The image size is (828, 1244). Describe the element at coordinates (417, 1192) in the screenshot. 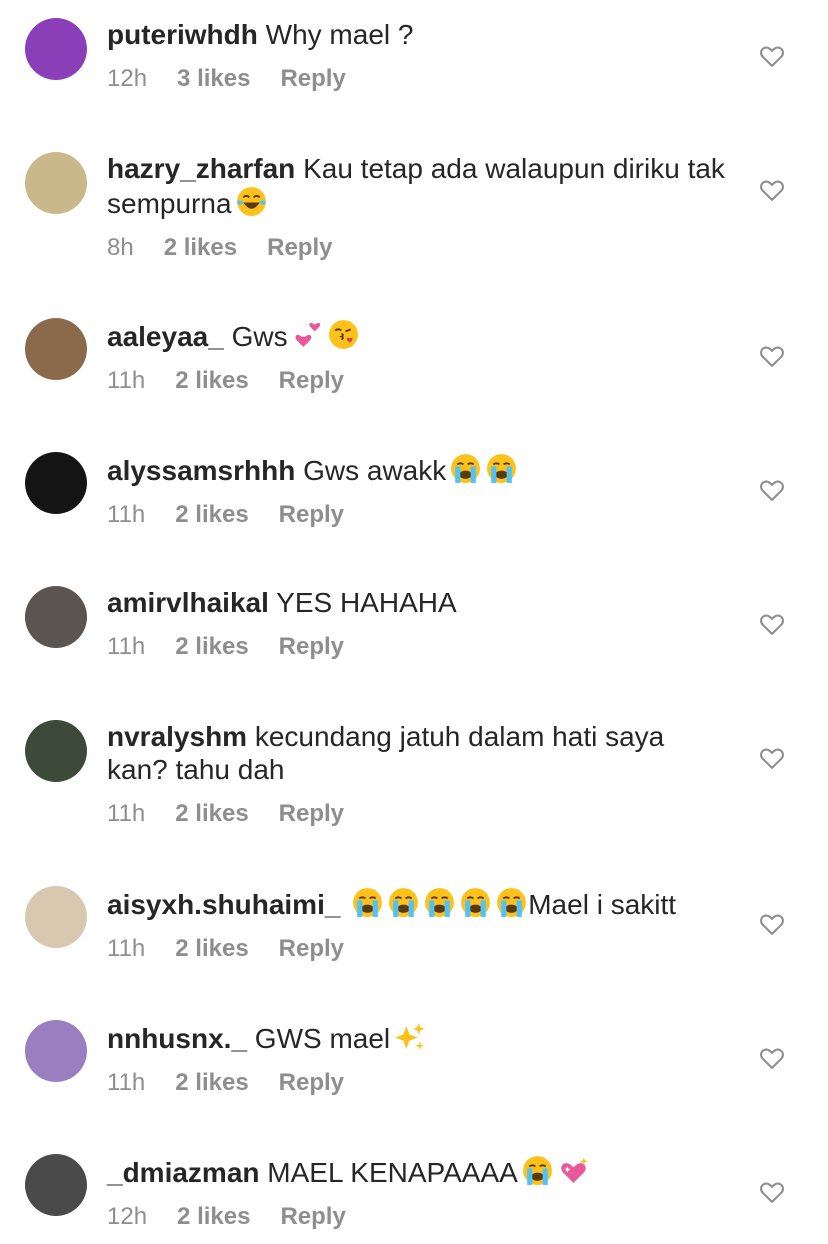

I see `comment-body: _dmiazman MAEL KENAPAAAA 12h 2 likes Reply` at that location.